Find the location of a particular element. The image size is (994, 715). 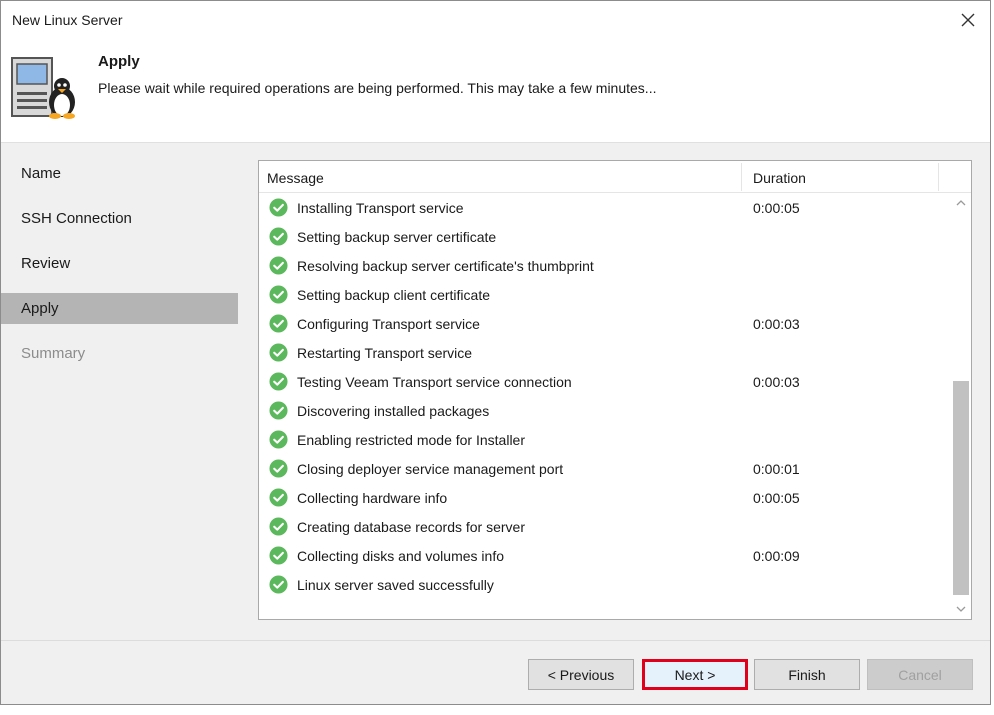

window-title: New Linux Server is located at coordinates (67, 20).